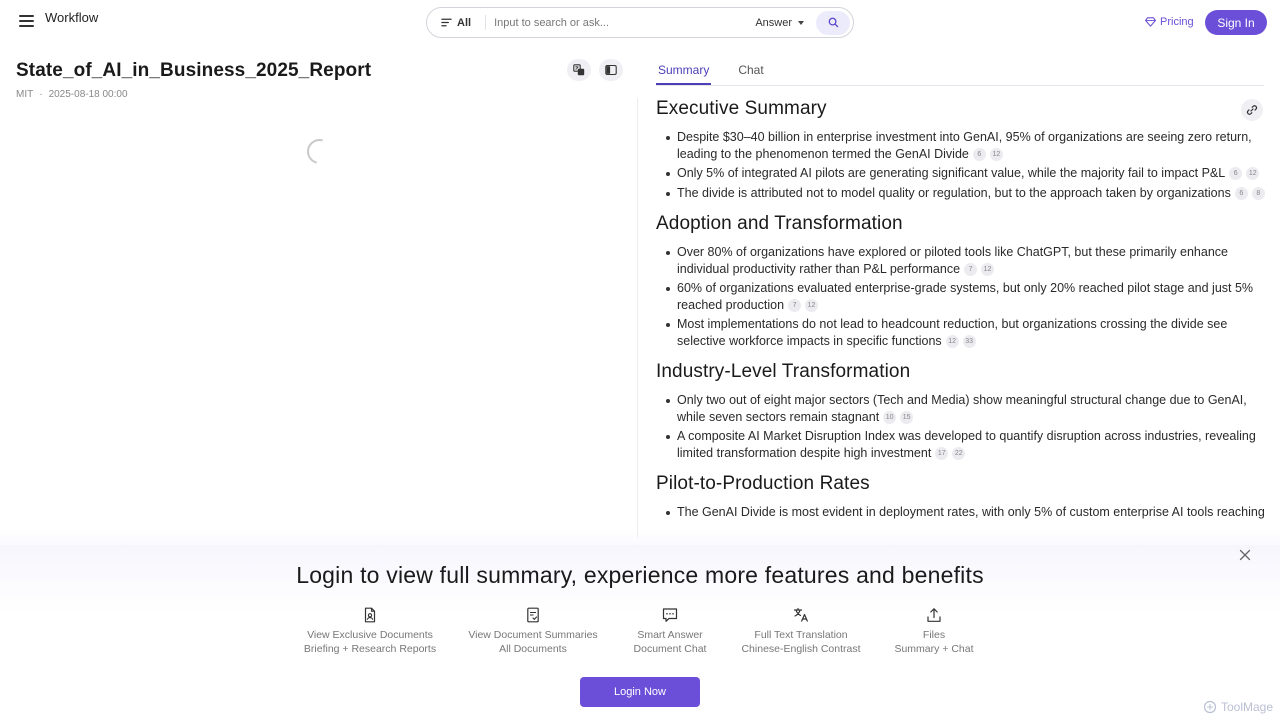 The width and height of the screenshot is (1280, 720). I want to click on citation-badge: 22, so click(959, 453).